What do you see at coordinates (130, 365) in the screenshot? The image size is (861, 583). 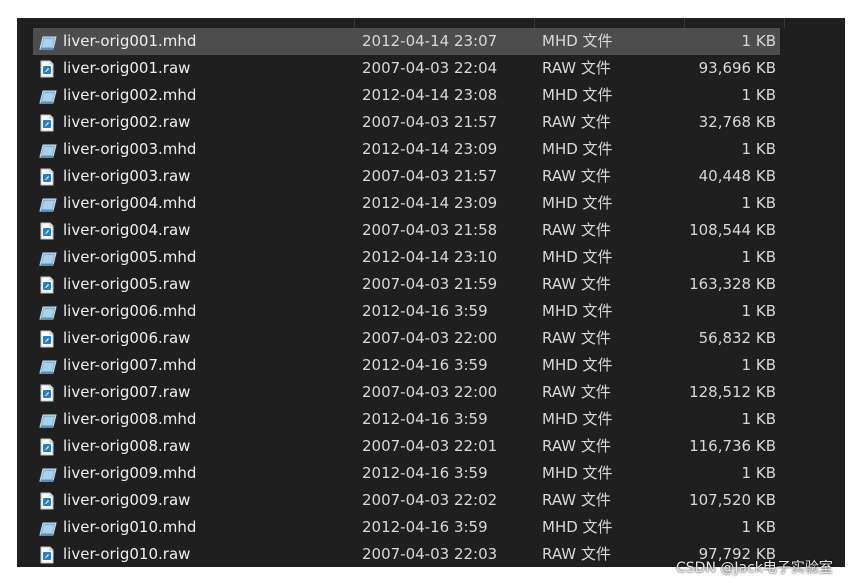 I see `file-name: liver-orig007.mhd` at bounding box center [130, 365].